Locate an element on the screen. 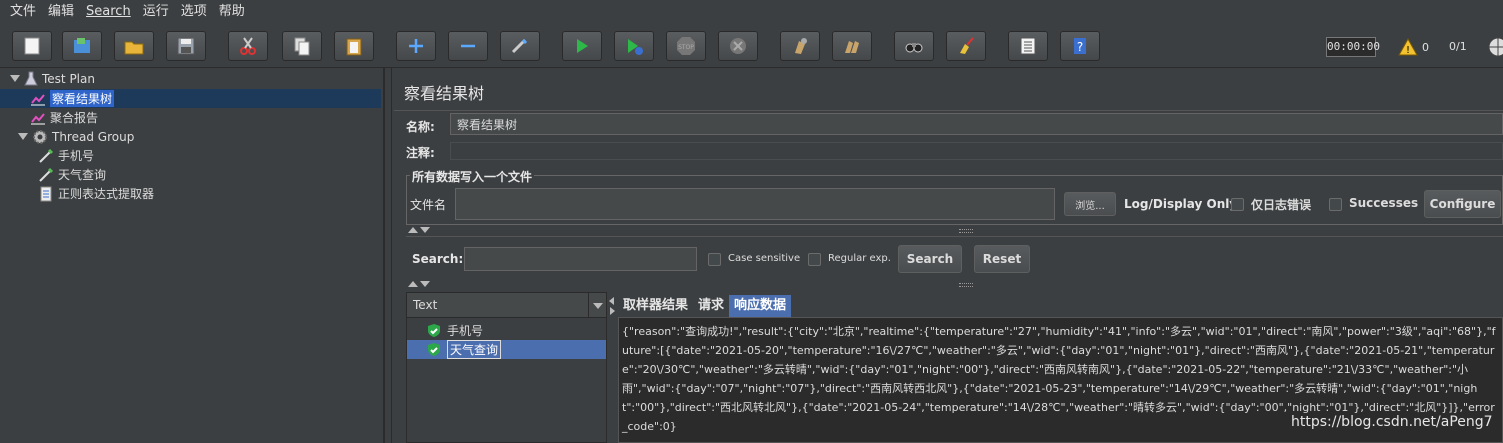 Image resolution: width=1503 pixels, height=443 pixels. menu-help: 帮助 is located at coordinates (232, 12).